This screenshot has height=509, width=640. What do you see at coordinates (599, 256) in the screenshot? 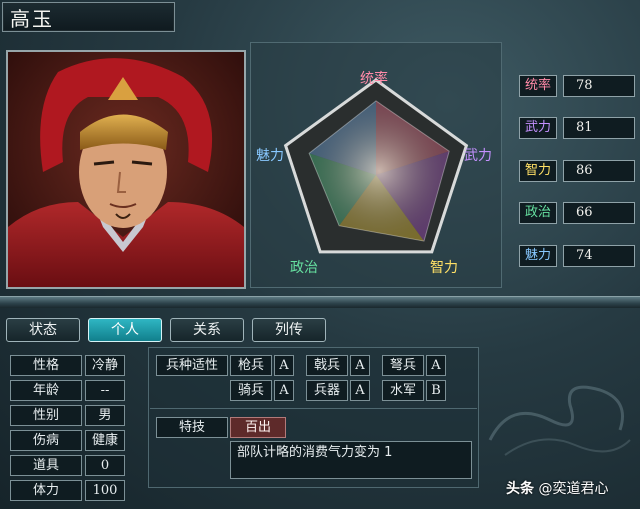
I see `stat-value-charm: 74` at bounding box center [599, 256].